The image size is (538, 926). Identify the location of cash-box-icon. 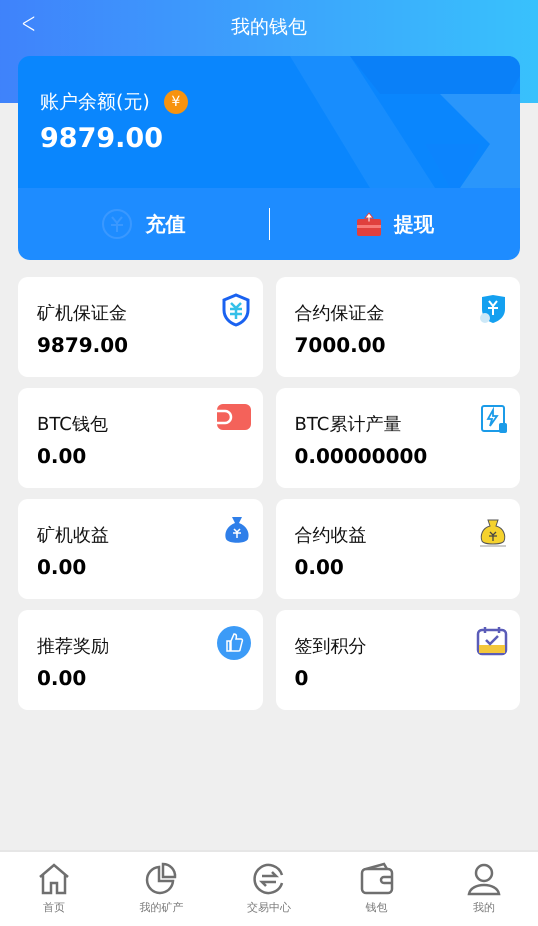
(369, 224).